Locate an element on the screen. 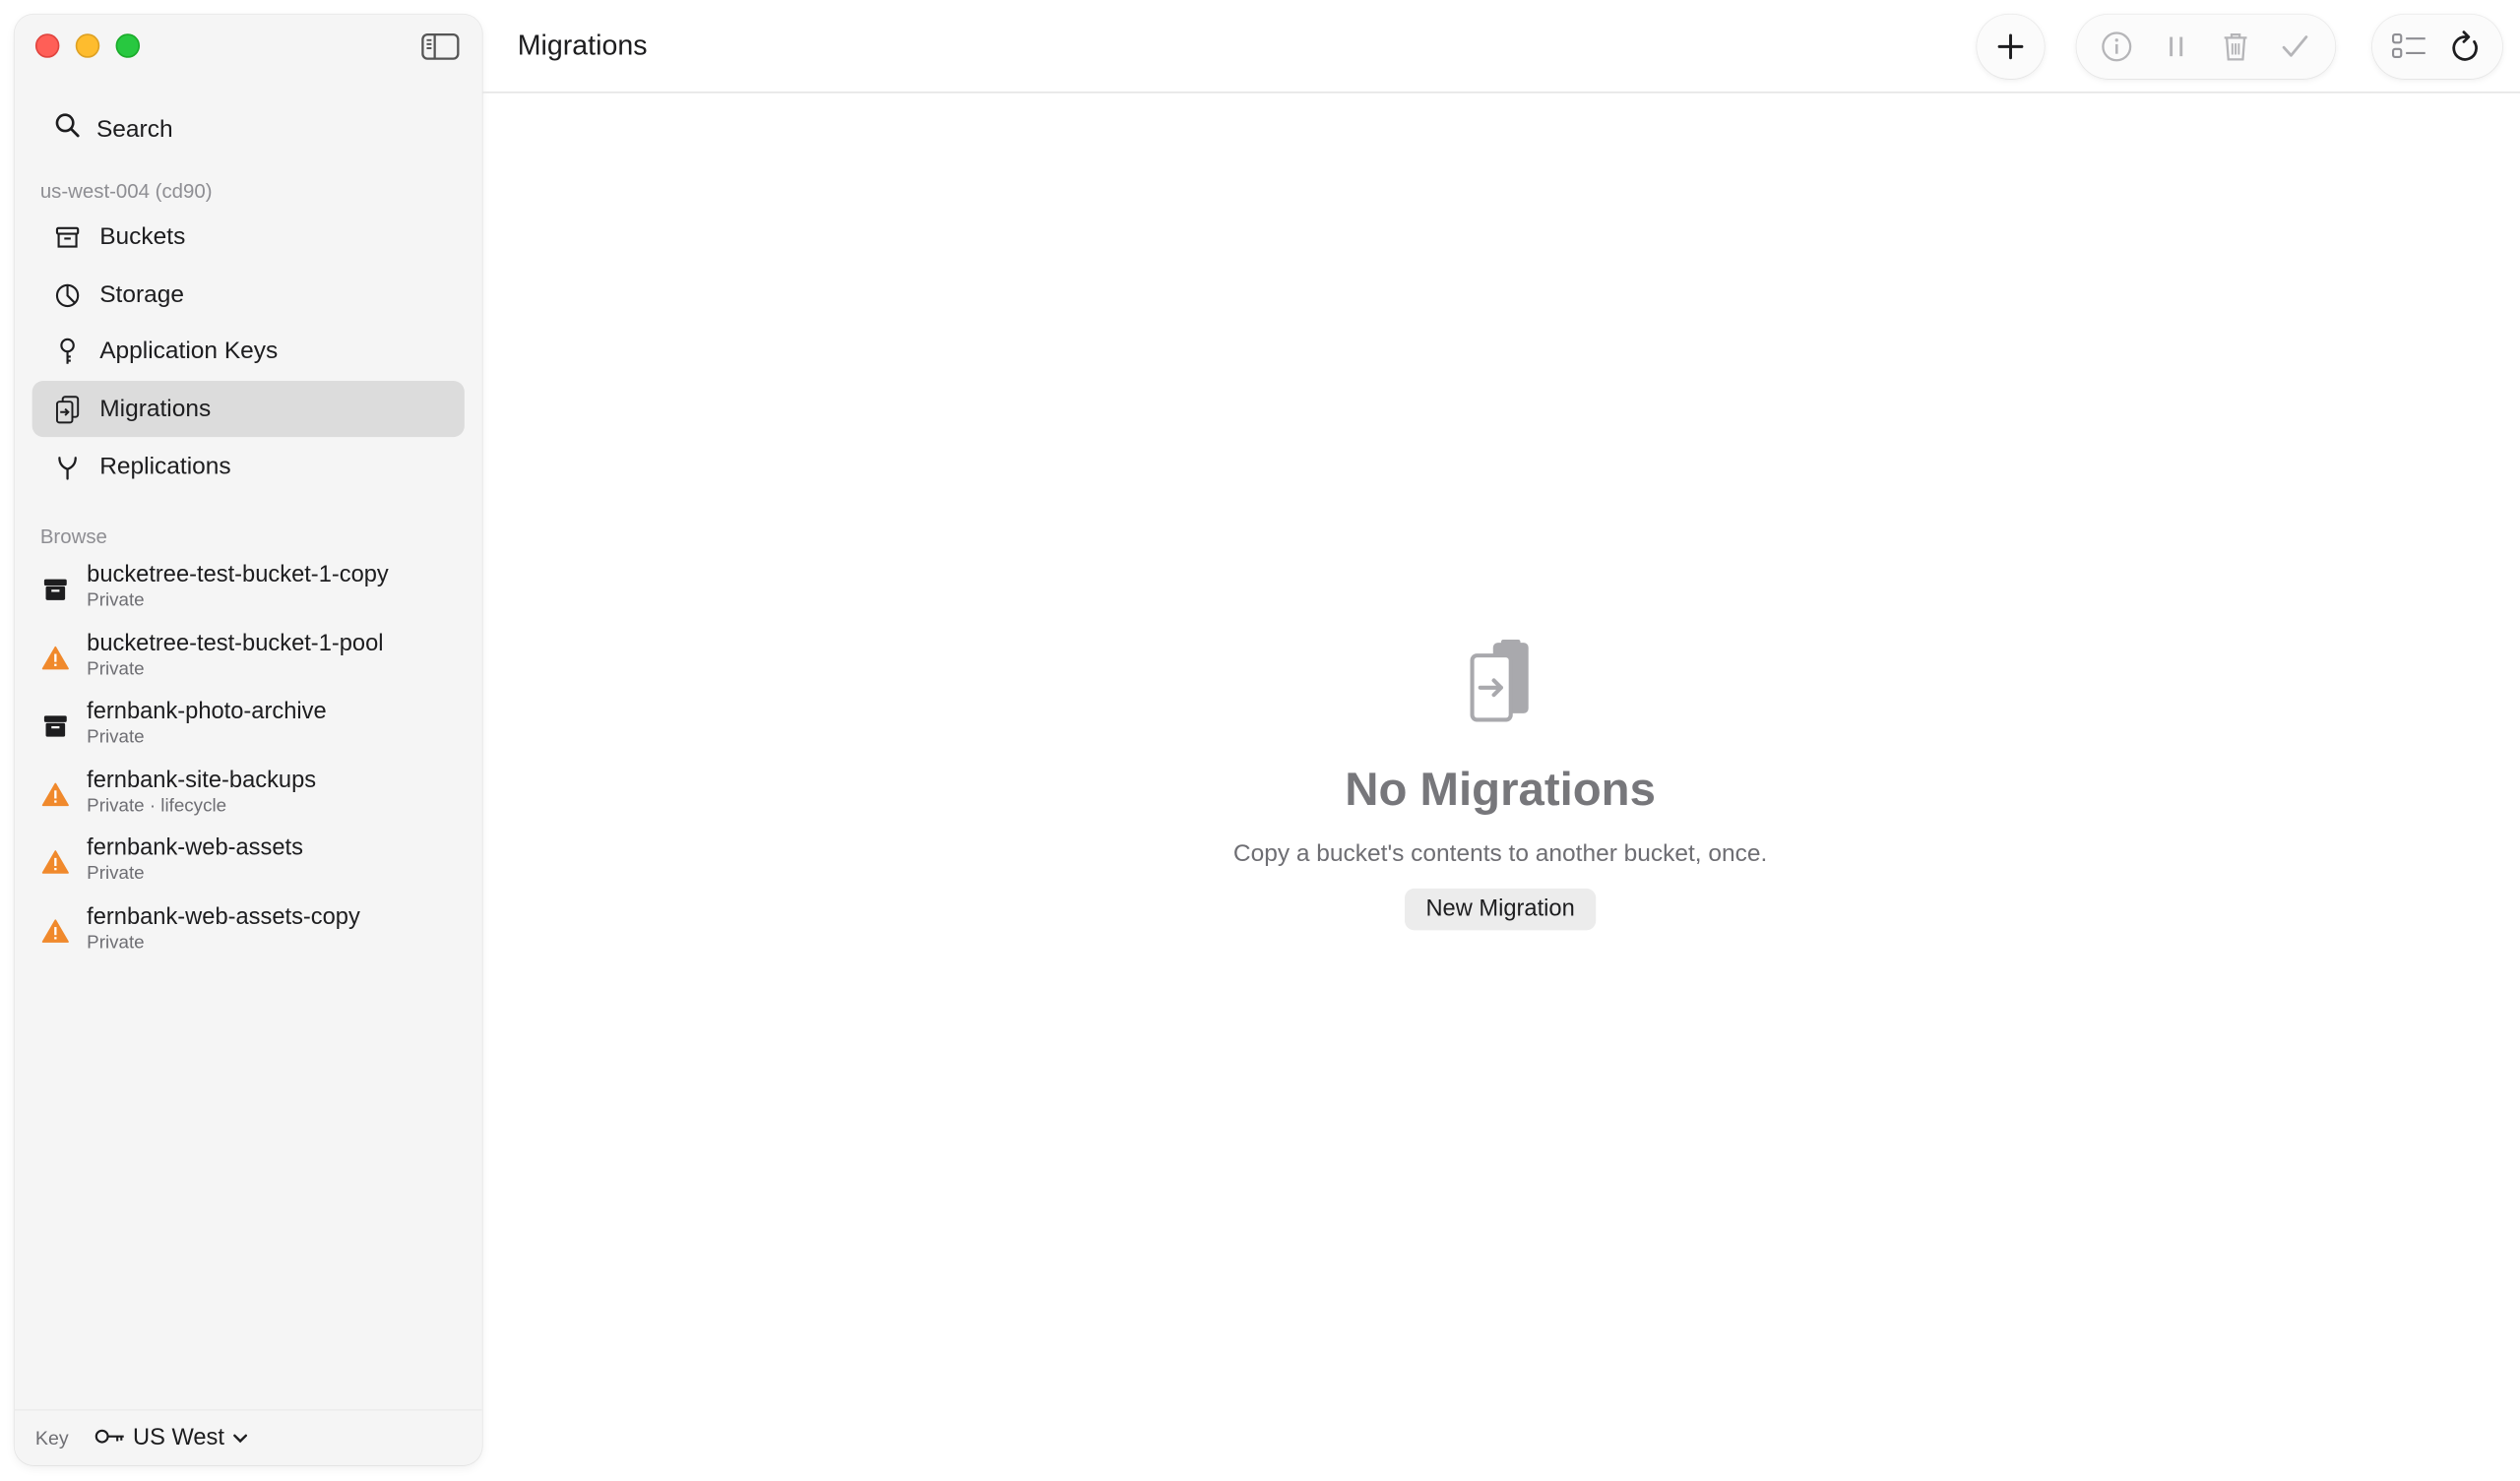  empty-state-title: No Migrations is located at coordinates (1500, 791).